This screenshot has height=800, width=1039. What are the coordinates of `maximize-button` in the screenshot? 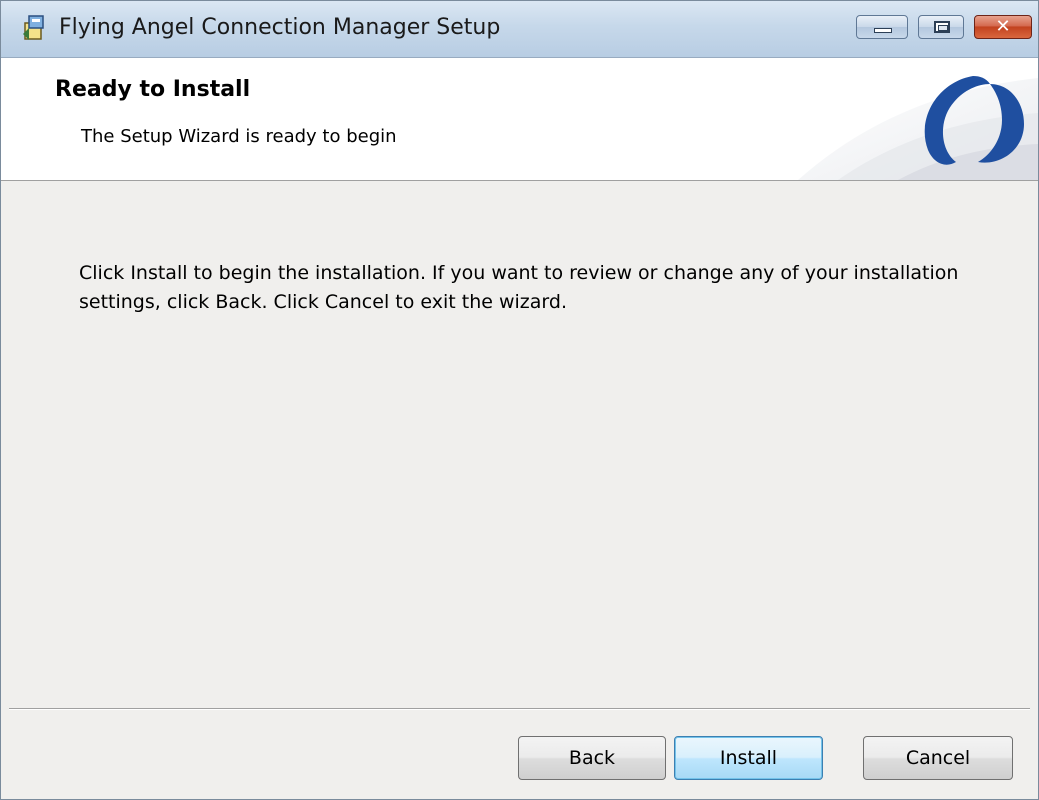 It's located at (941, 27).